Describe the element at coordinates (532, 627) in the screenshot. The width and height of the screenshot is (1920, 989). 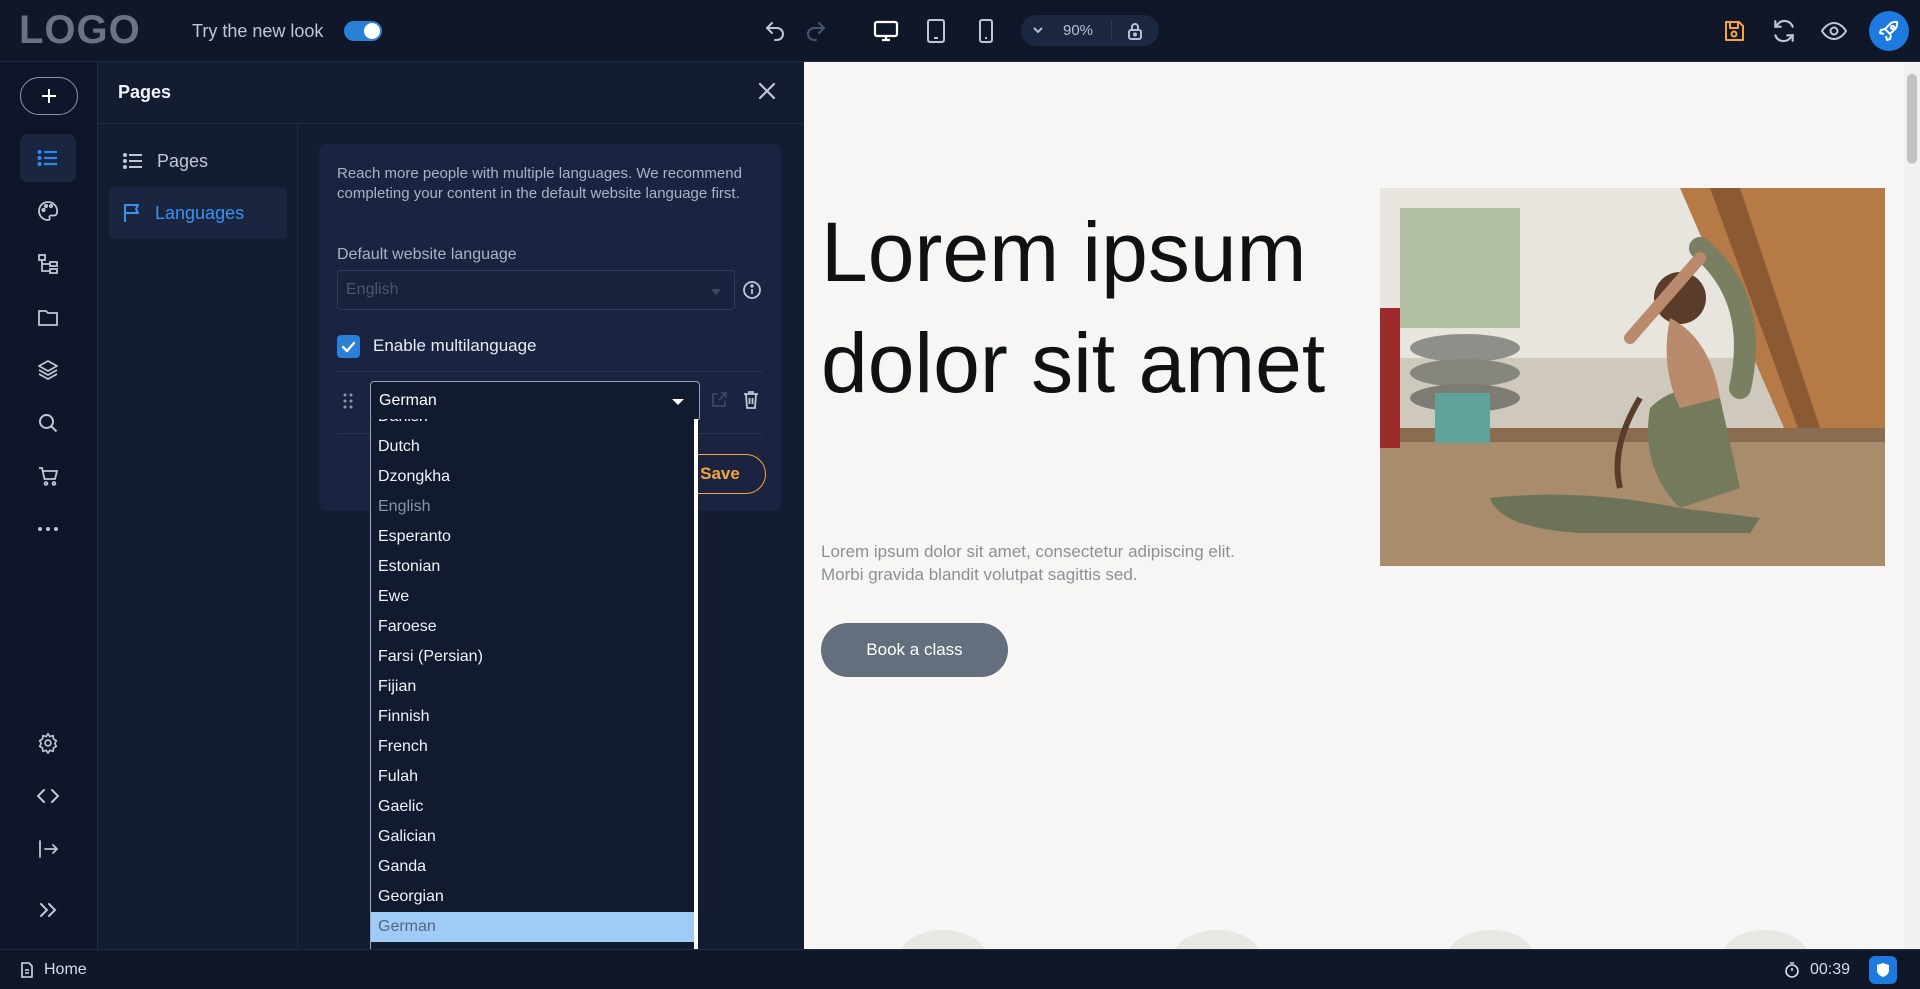
I see `language-option: Faroese` at that location.